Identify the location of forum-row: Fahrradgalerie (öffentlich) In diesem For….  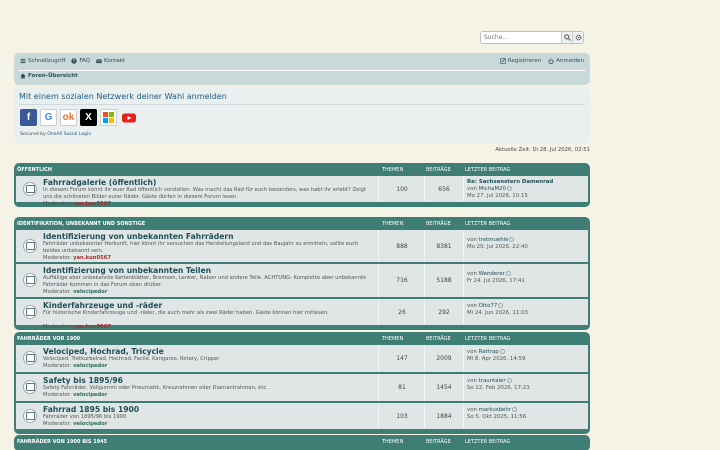
(302, 191).